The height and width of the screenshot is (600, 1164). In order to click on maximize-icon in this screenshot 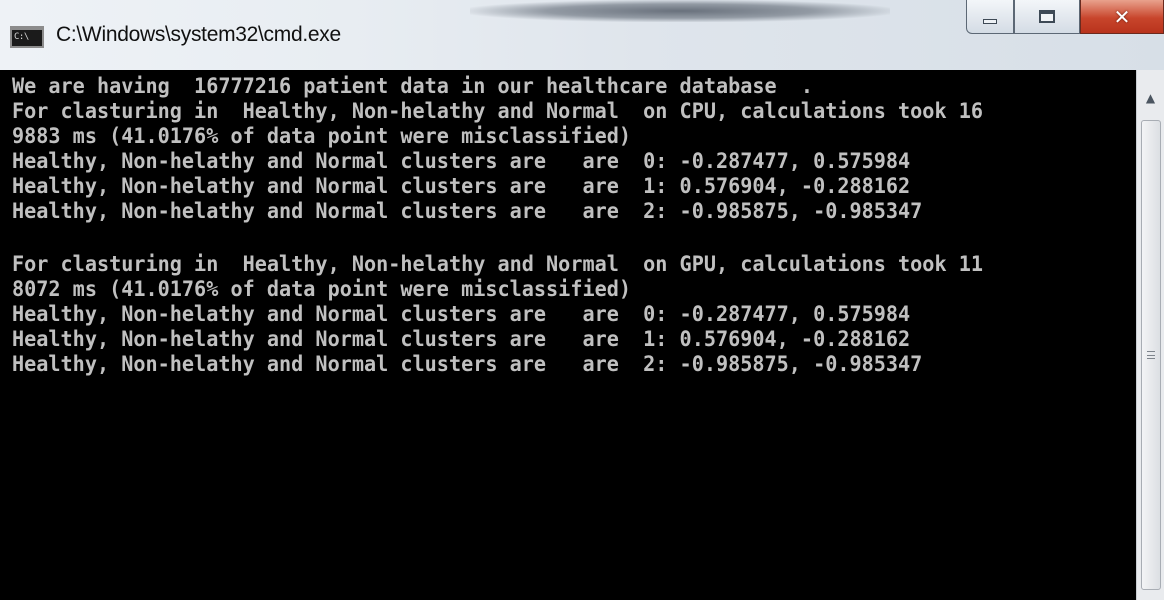, I will do `click(1047, 16)`.